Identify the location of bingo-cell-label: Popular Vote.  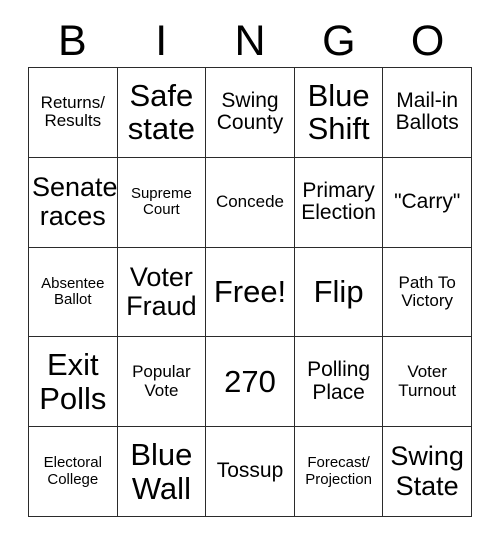
(161, 381).